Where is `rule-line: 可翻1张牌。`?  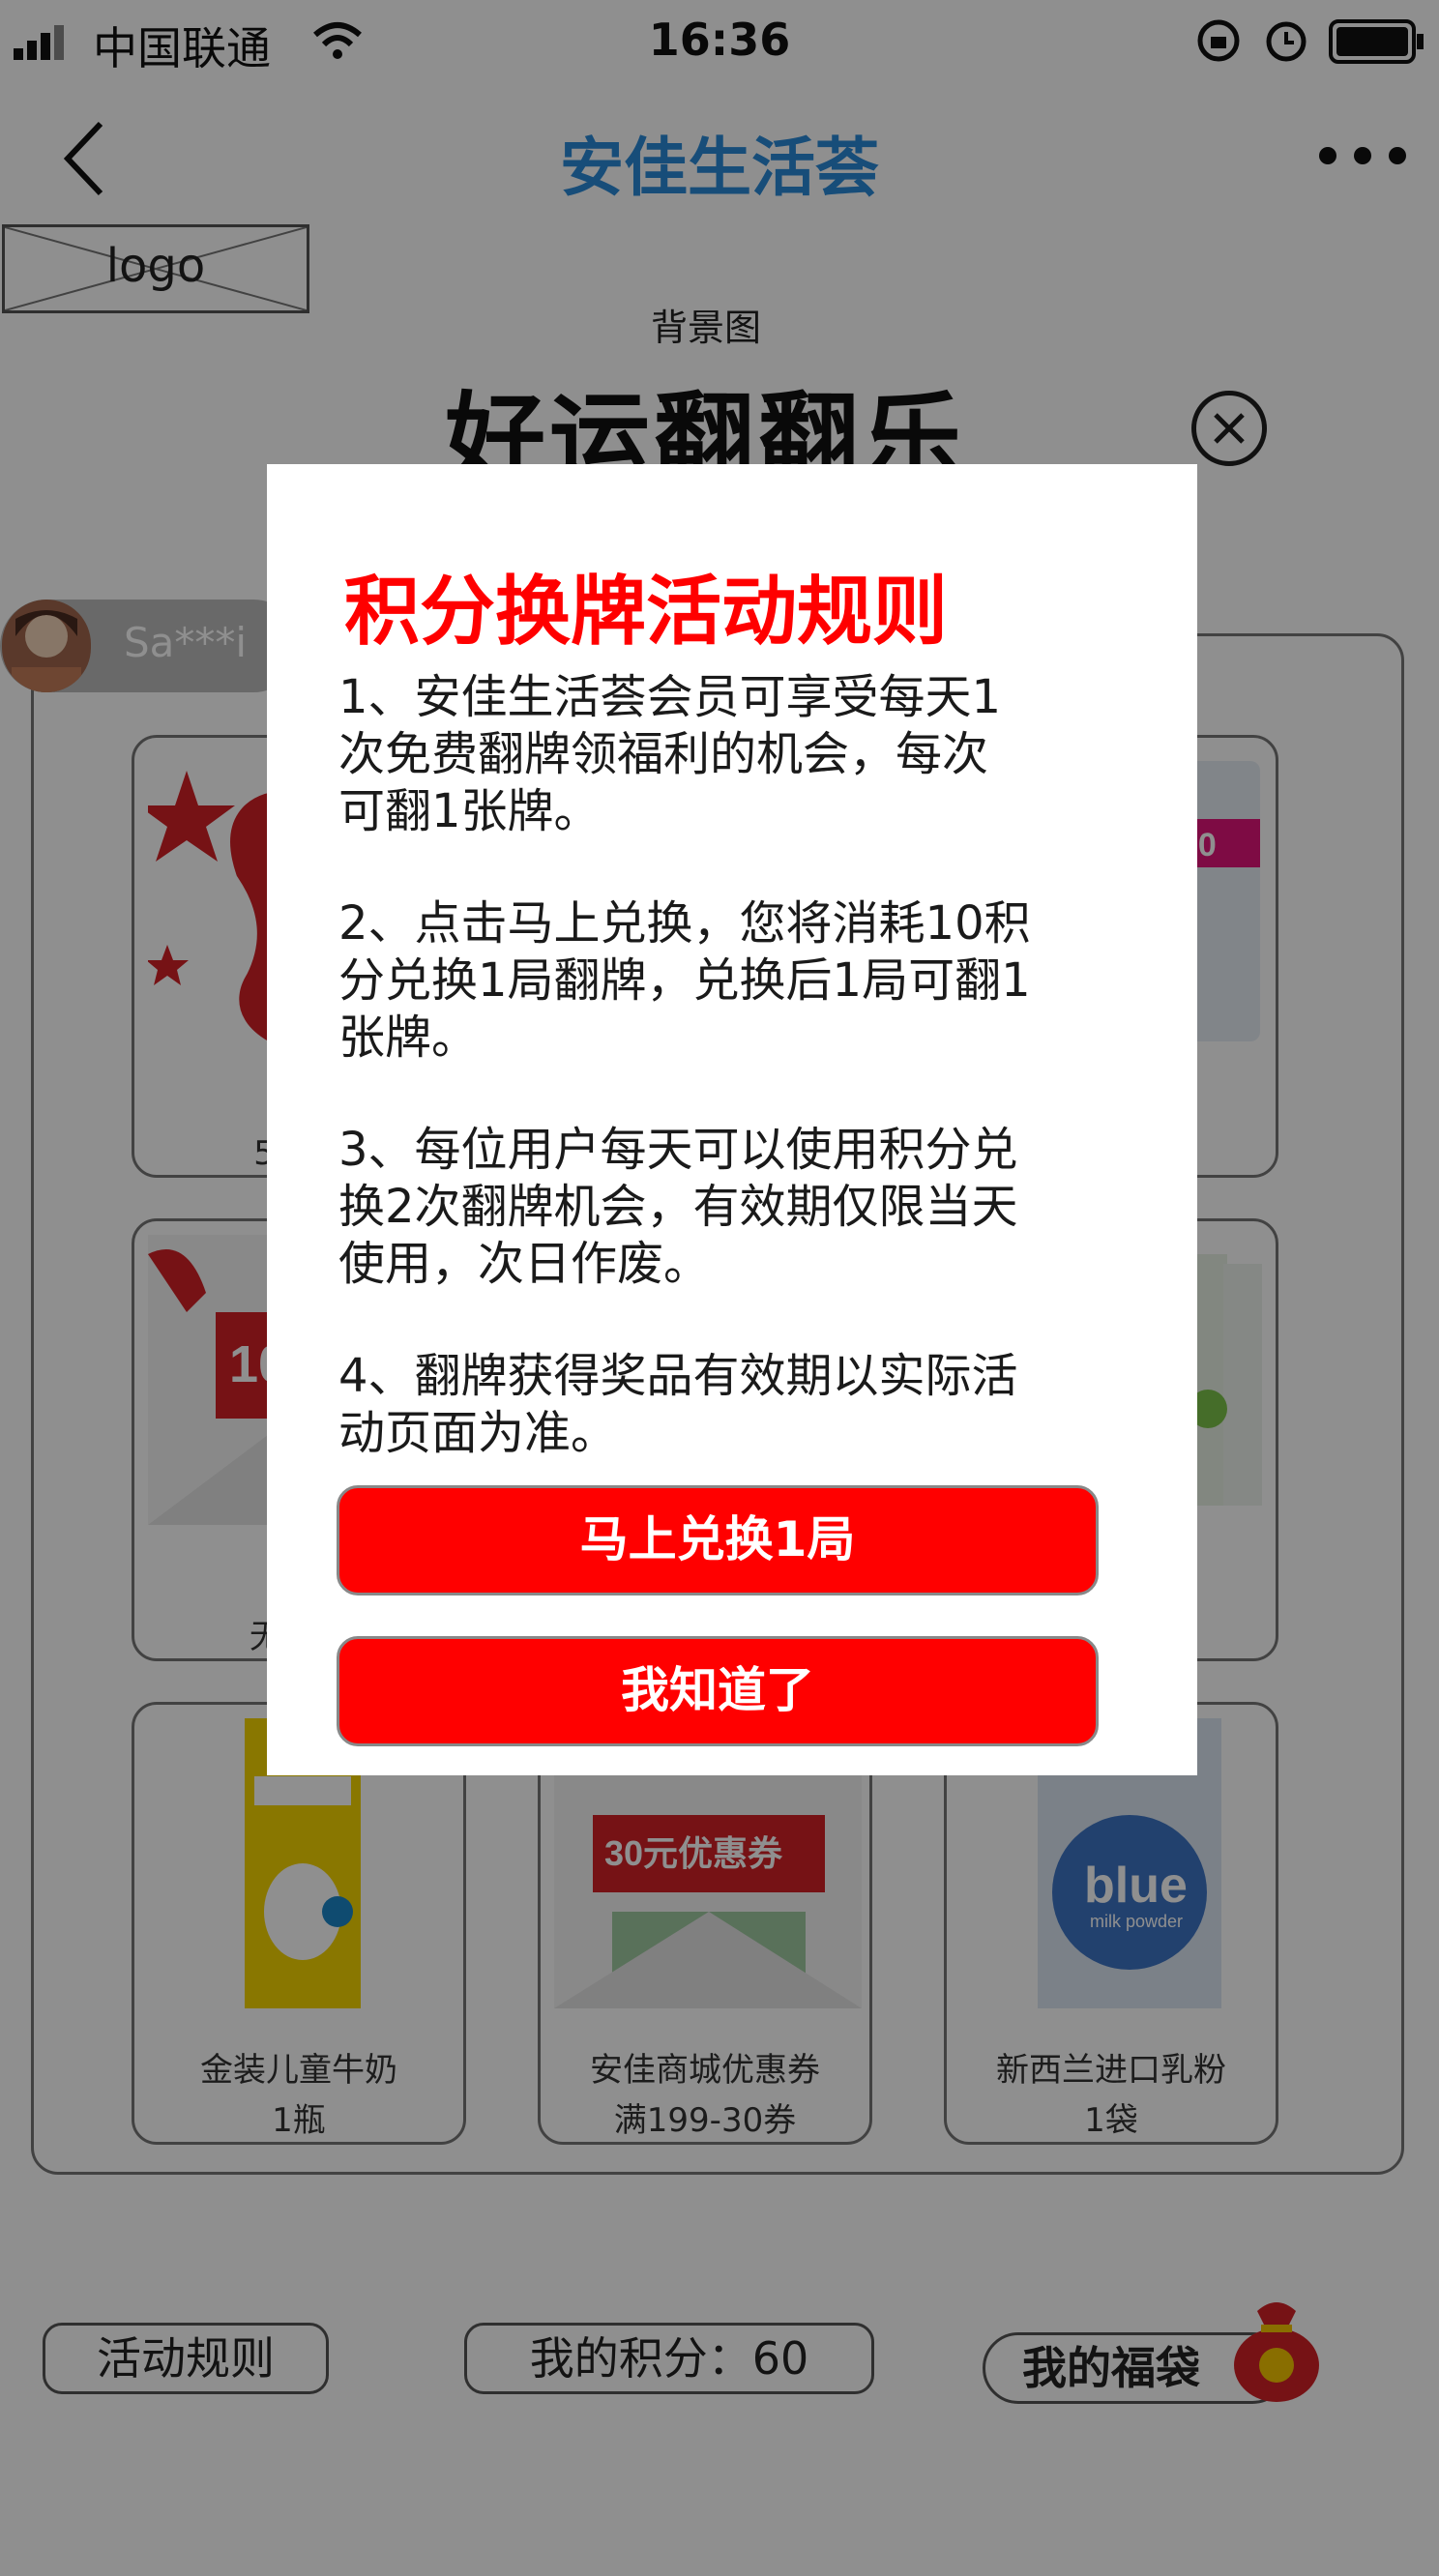 rule-line: 可翻1张牌。 is located at coordinates (469, 811).